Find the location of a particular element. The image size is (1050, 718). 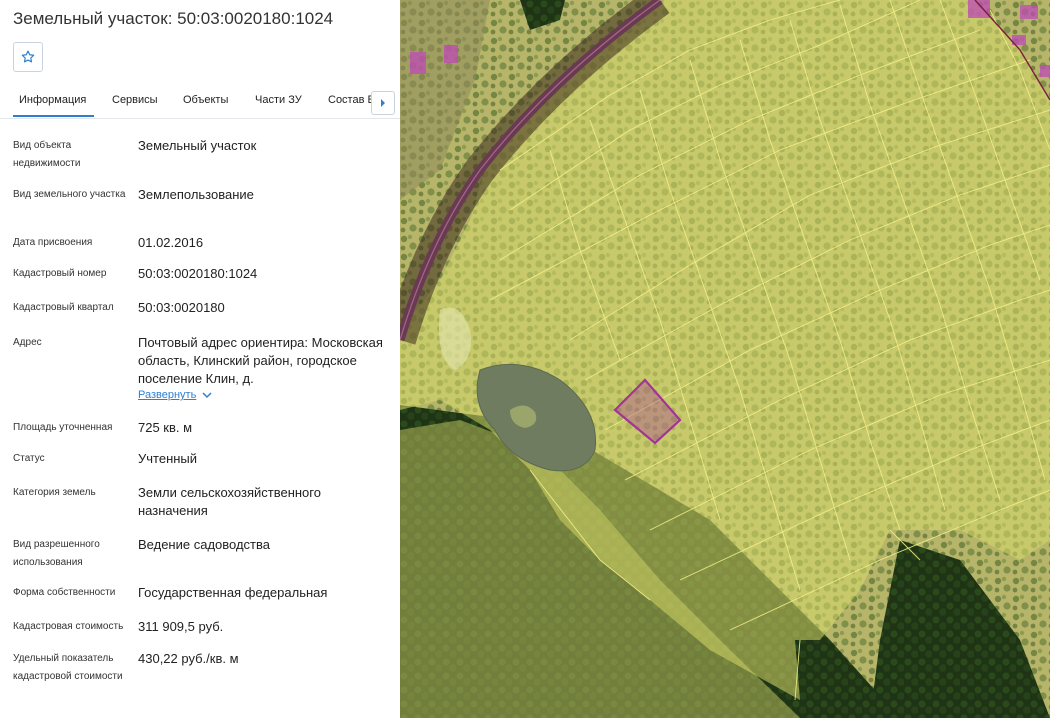

property-label: Кадастровый квартал is located at coordinates (63, 307).